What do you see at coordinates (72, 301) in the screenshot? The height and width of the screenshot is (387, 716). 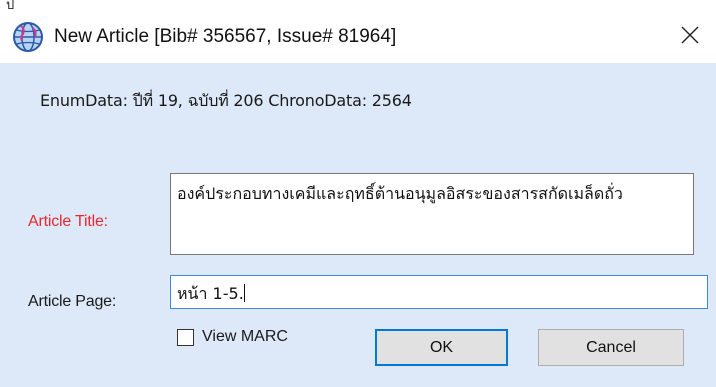 I see `article-page-label: Article Page:` at bounding box center [72, 301].